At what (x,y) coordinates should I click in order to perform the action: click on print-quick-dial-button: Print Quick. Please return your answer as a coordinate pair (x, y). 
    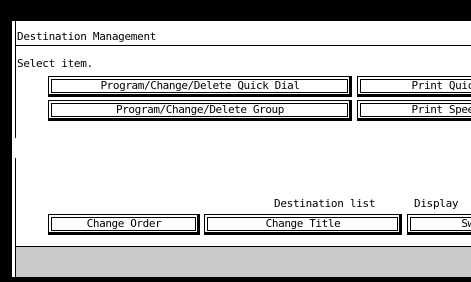
    Looking at the image, I should click on (414, 86).